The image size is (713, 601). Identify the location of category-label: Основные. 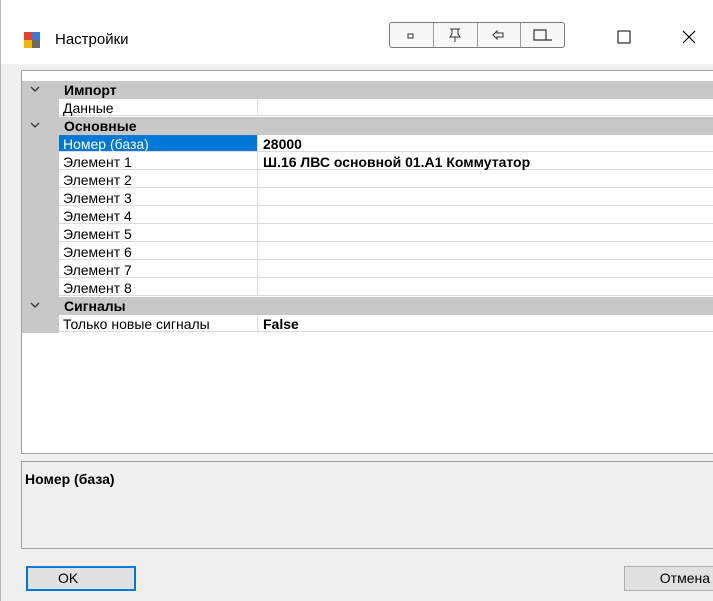
(100, 126).